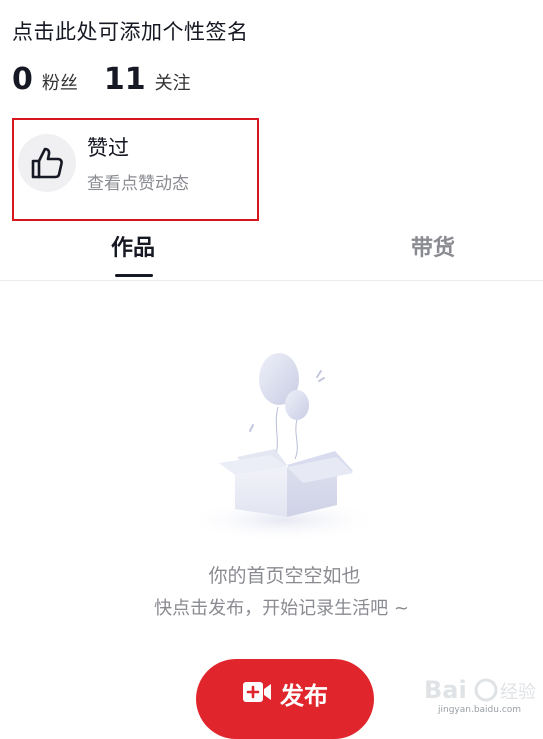 This screenshot has width=543, height=739. Describe the element at coordinates (257, 692) in the screenshot. I see `video-camera-icon` at that location.